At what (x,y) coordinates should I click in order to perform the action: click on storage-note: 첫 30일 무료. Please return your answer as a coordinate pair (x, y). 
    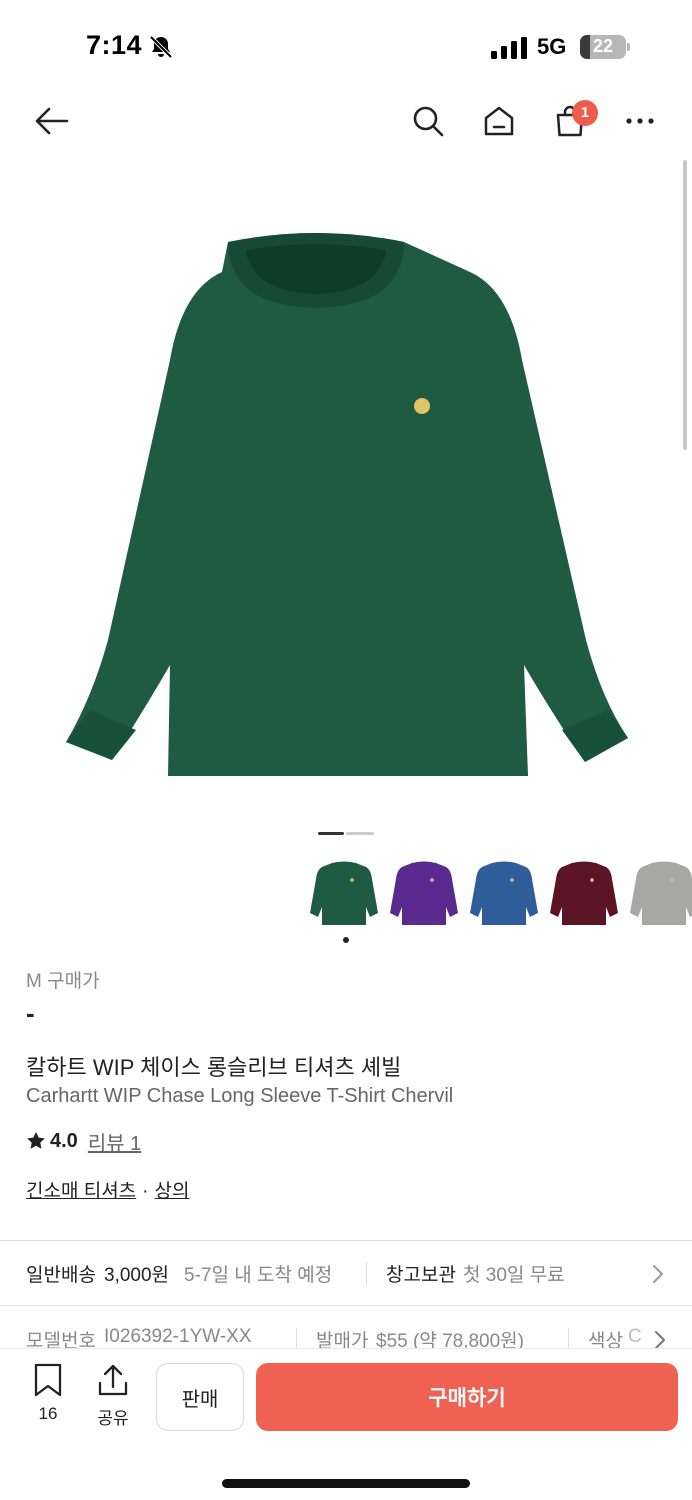
    Looking at the image, I should click on (514, 1275).